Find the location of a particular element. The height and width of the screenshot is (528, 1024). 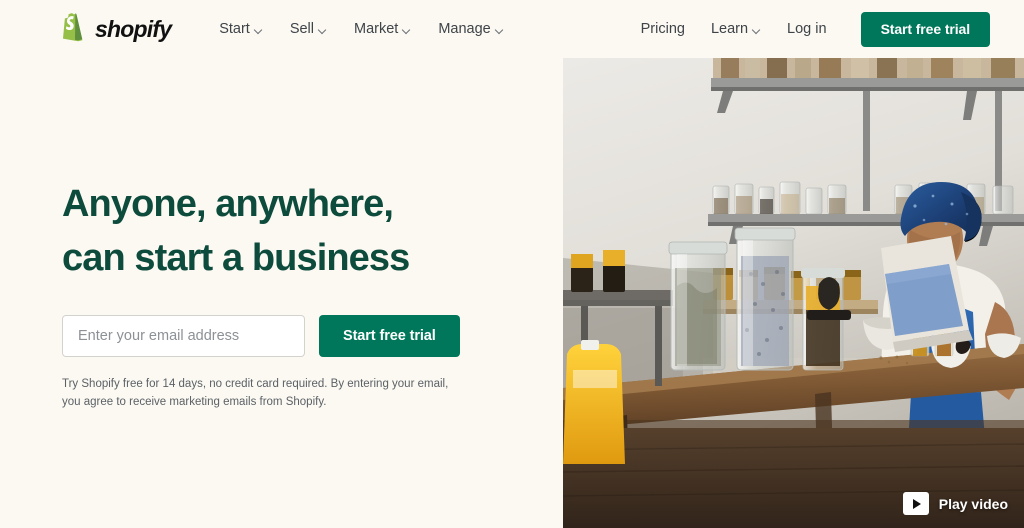

header-start-free-trial-button: Start free trial is located at coordinates (925, 29).